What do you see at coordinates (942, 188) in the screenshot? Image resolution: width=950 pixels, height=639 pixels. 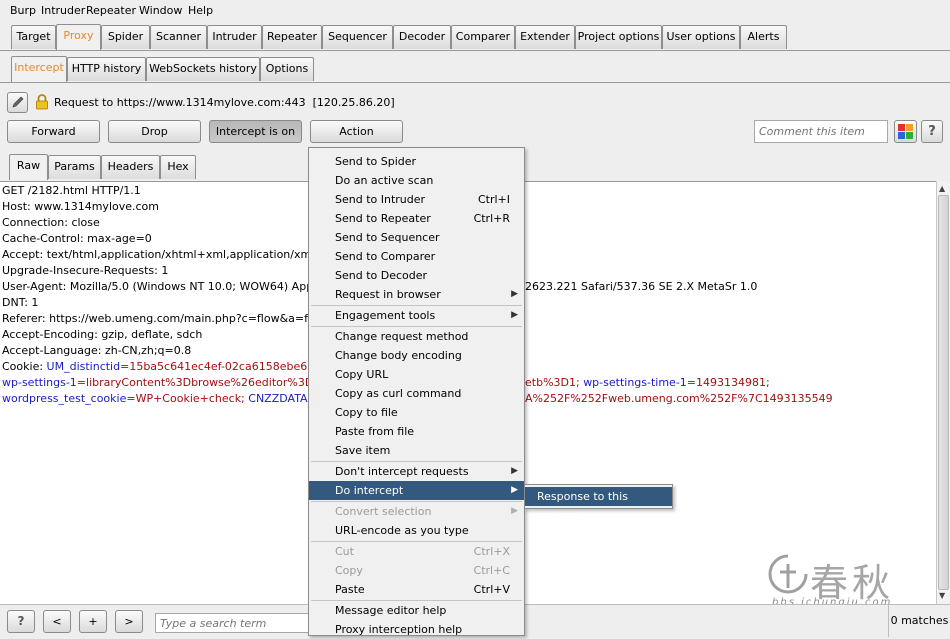 I see `scroll-up-icon: ▲` at bounding box center [942, 188].